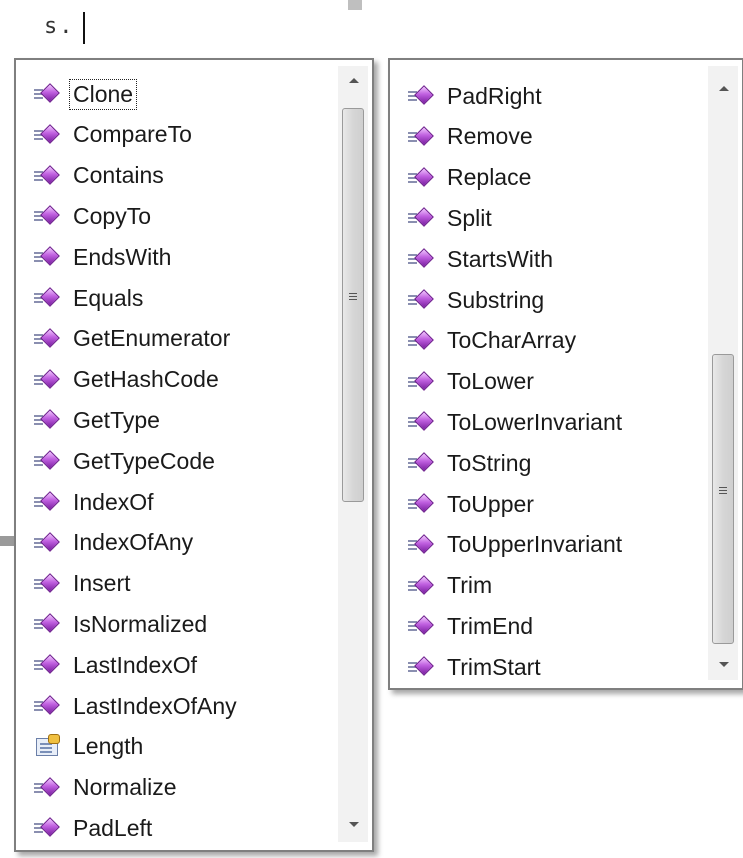 This screenshot has width=743, height=858. I want to click on completion-item-label: ToLower, so click(490, 381).